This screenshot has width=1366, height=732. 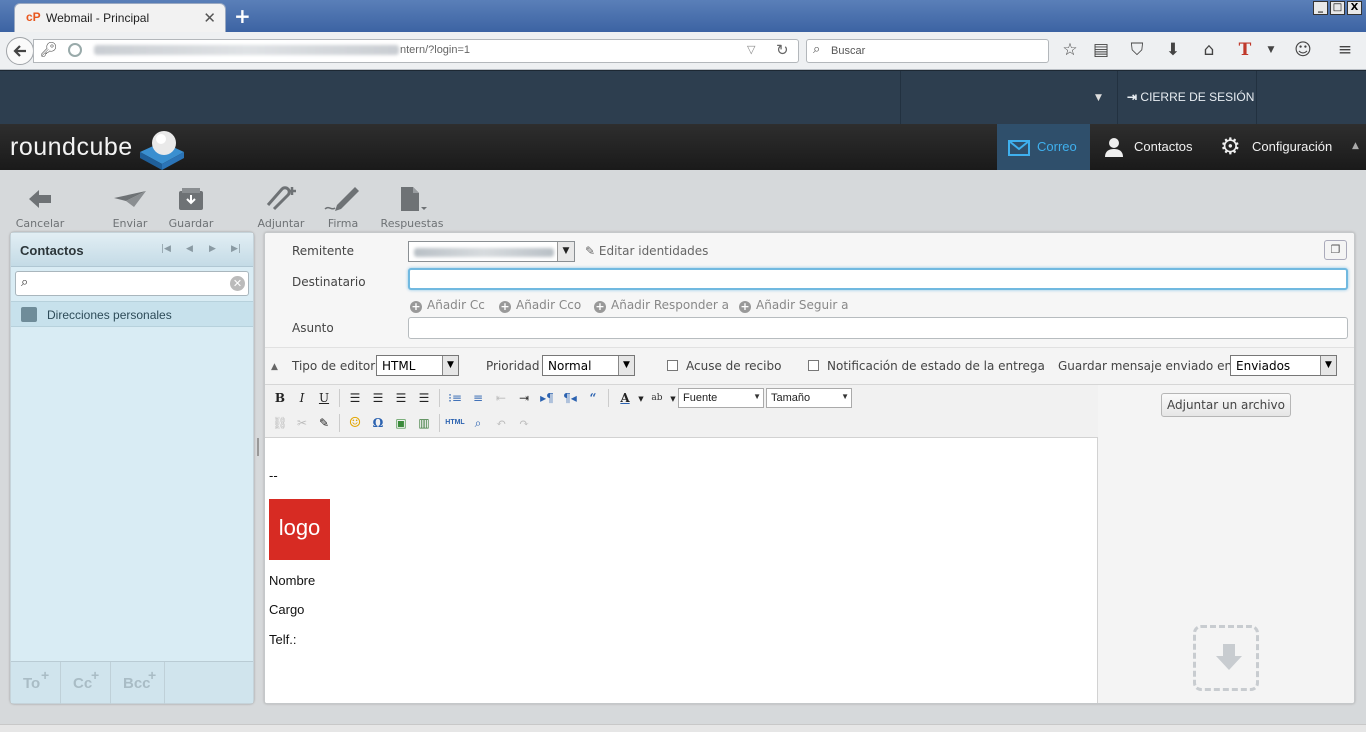 I want to click on blockquote-icon: “, so click(x=593, y=398).